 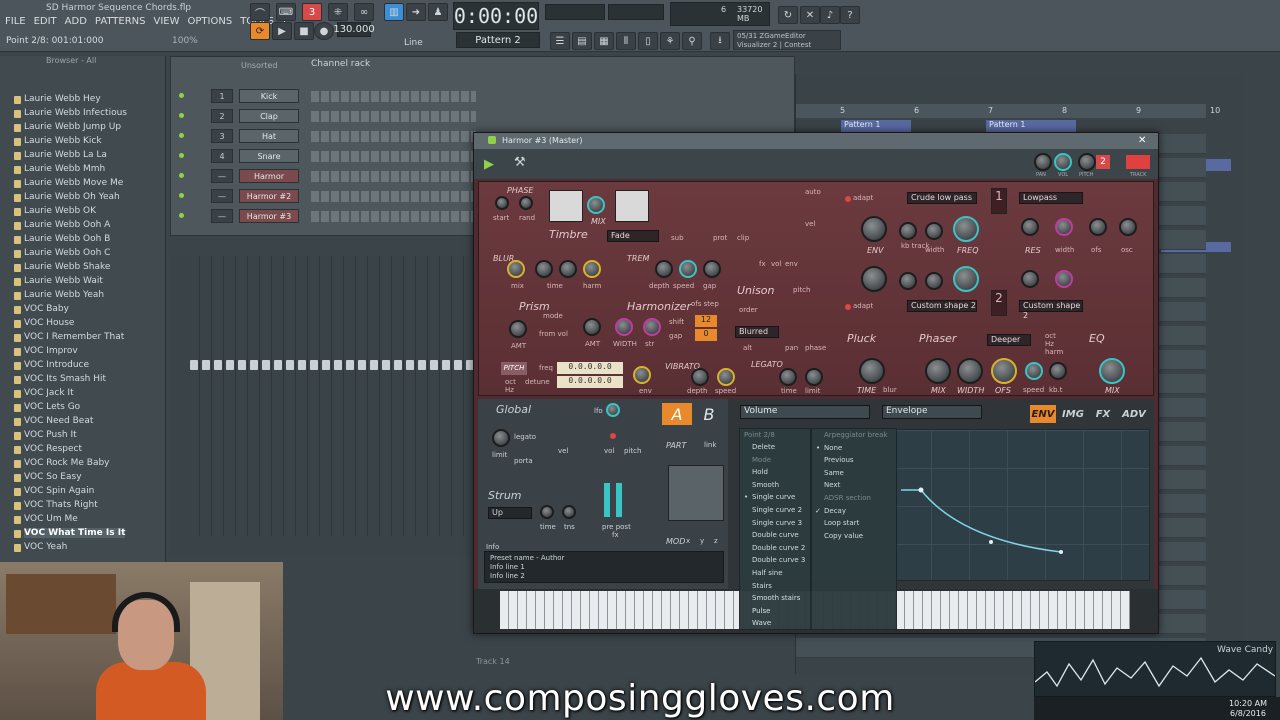 I want to click on pluck-time-knob, so click(x=872, y=371).